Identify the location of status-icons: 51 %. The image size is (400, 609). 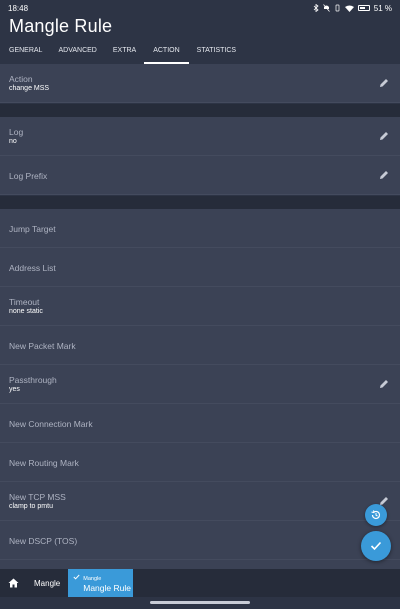
(352, 8).